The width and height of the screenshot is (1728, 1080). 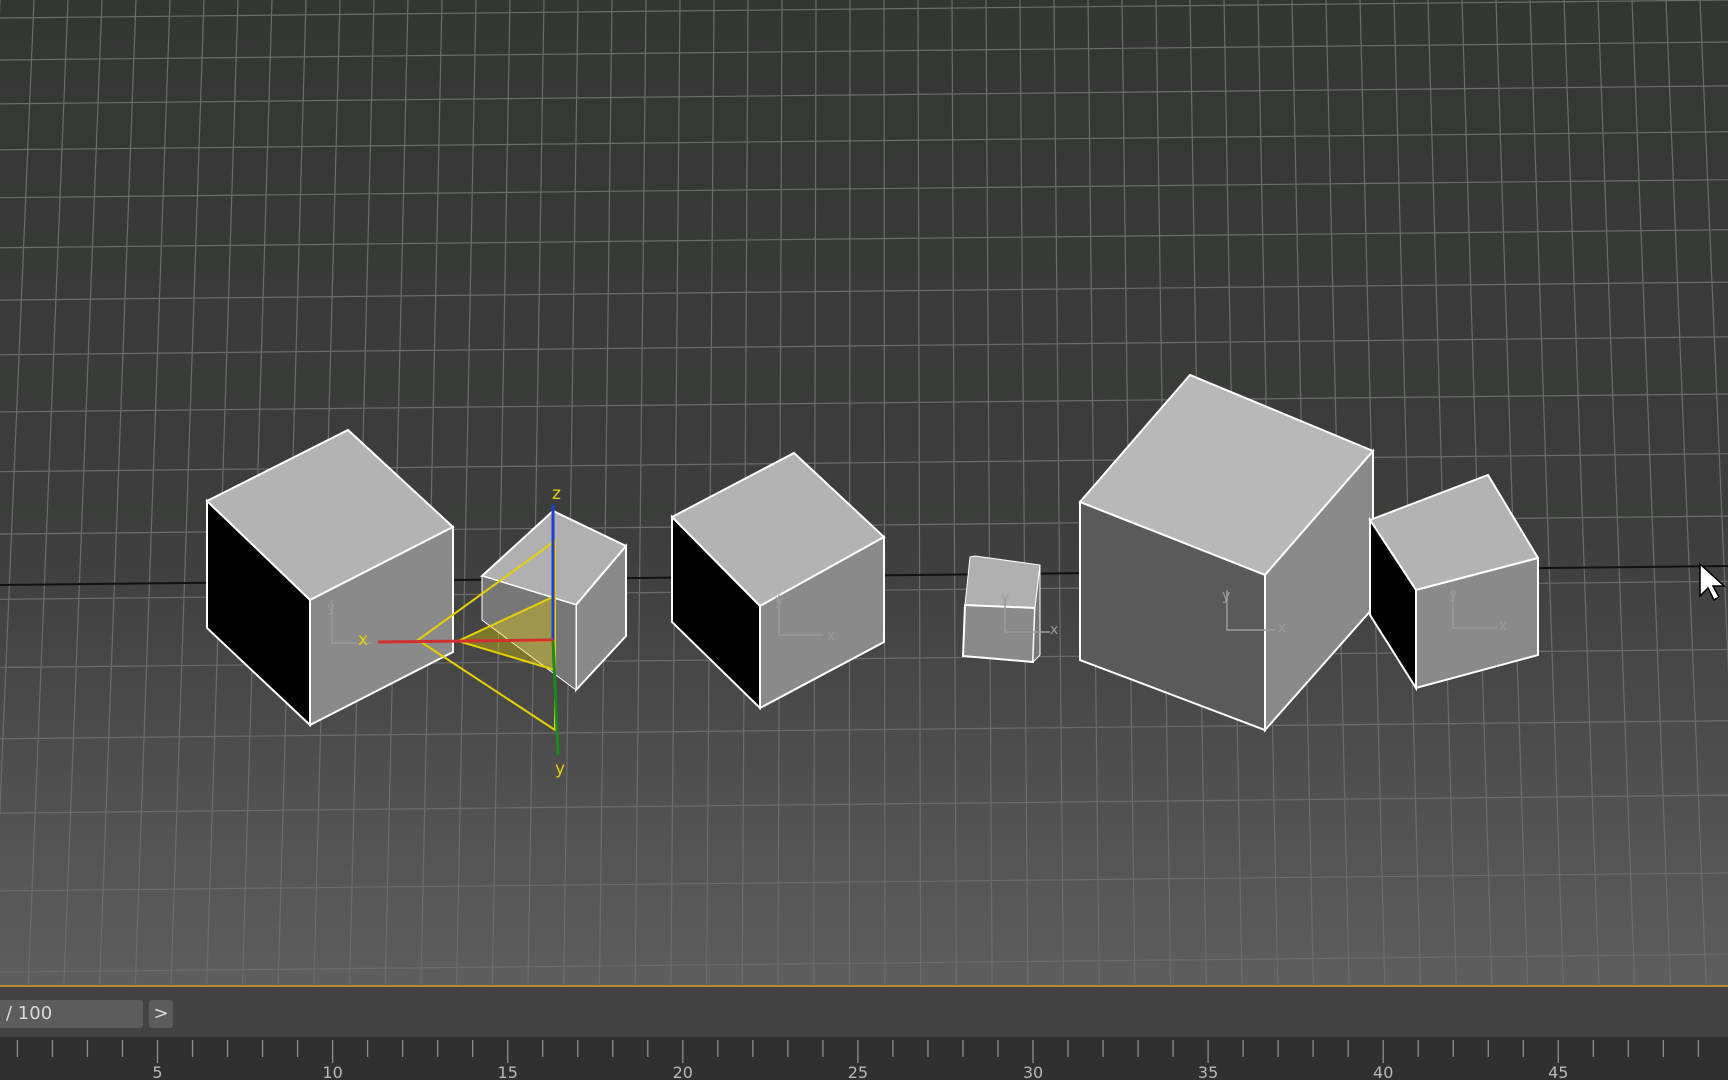 What do you see at coordinates (1383, 1071) in the screenshot?
I see `ruler-tick-label: 40` at bounding box center [1383, 1071].